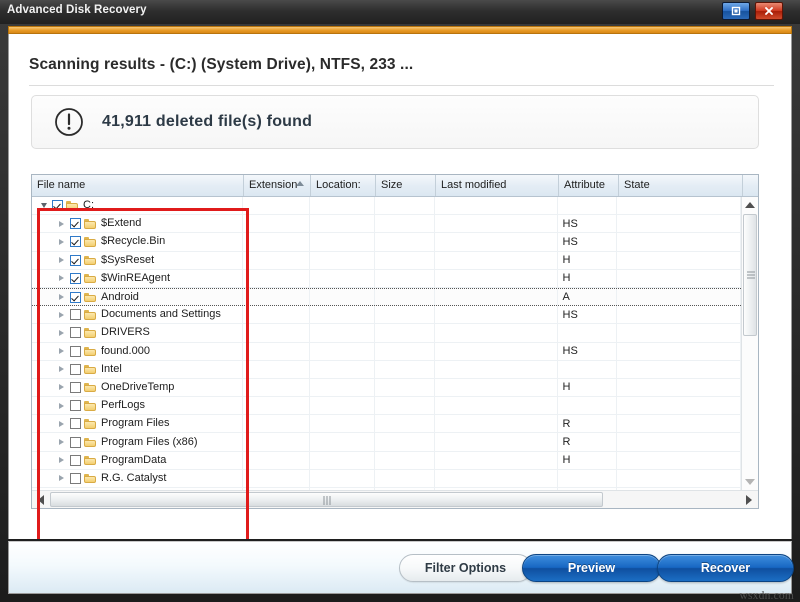 The height and width of the screenshot is (602, 800). What do you see at coordinates (681, 185) in the screenshot?
I see `column-header-state: State` at bounding box center [681, 185].